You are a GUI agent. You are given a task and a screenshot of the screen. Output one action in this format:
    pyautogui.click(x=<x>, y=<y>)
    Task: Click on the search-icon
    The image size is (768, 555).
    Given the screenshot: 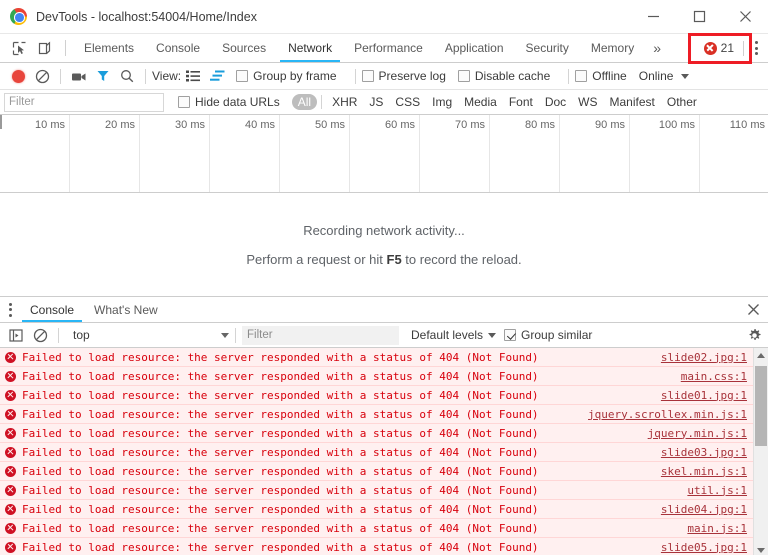 What is the action you would take?
    pyautogui.click(x=127, y=76)
    